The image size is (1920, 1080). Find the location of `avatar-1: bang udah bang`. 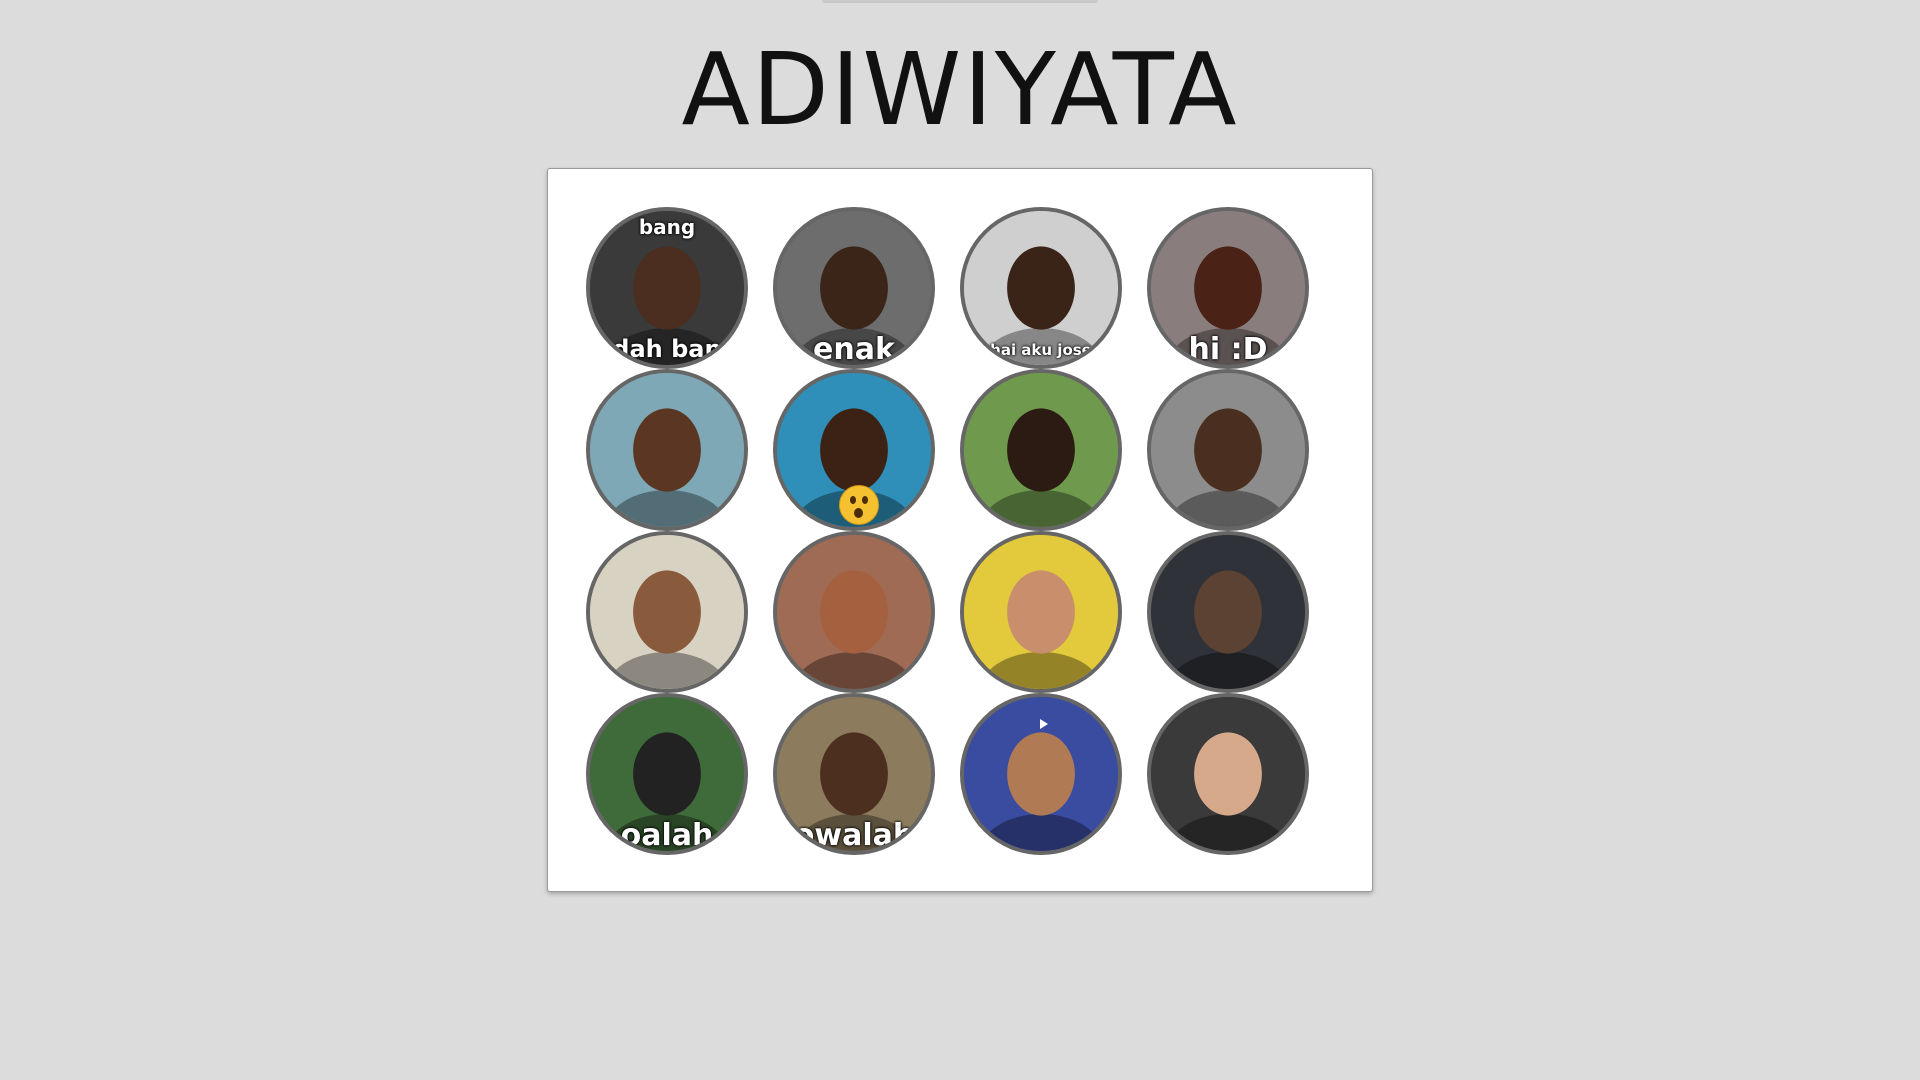

avatar-1: bang udah bang is located at coordinates (667, 288).